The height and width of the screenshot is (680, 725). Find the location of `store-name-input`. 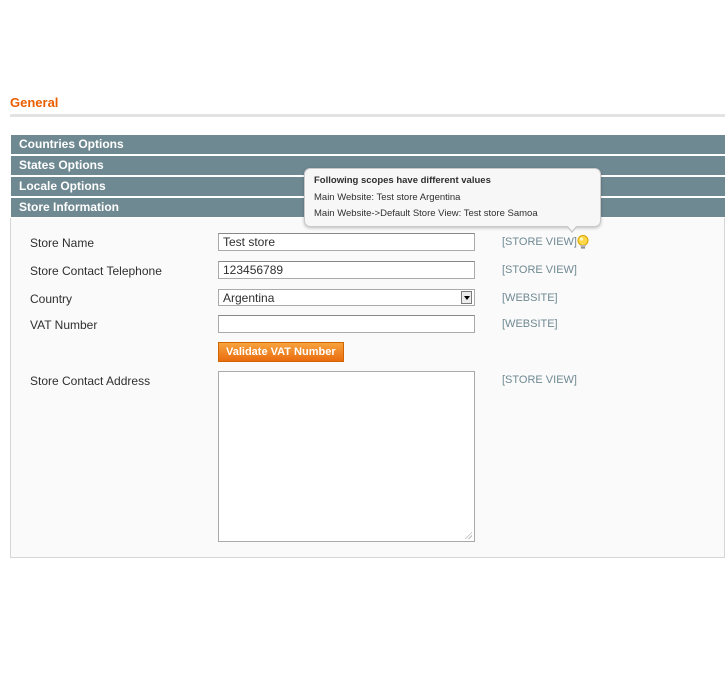

store-name-input is located at coordinates (346, 242).